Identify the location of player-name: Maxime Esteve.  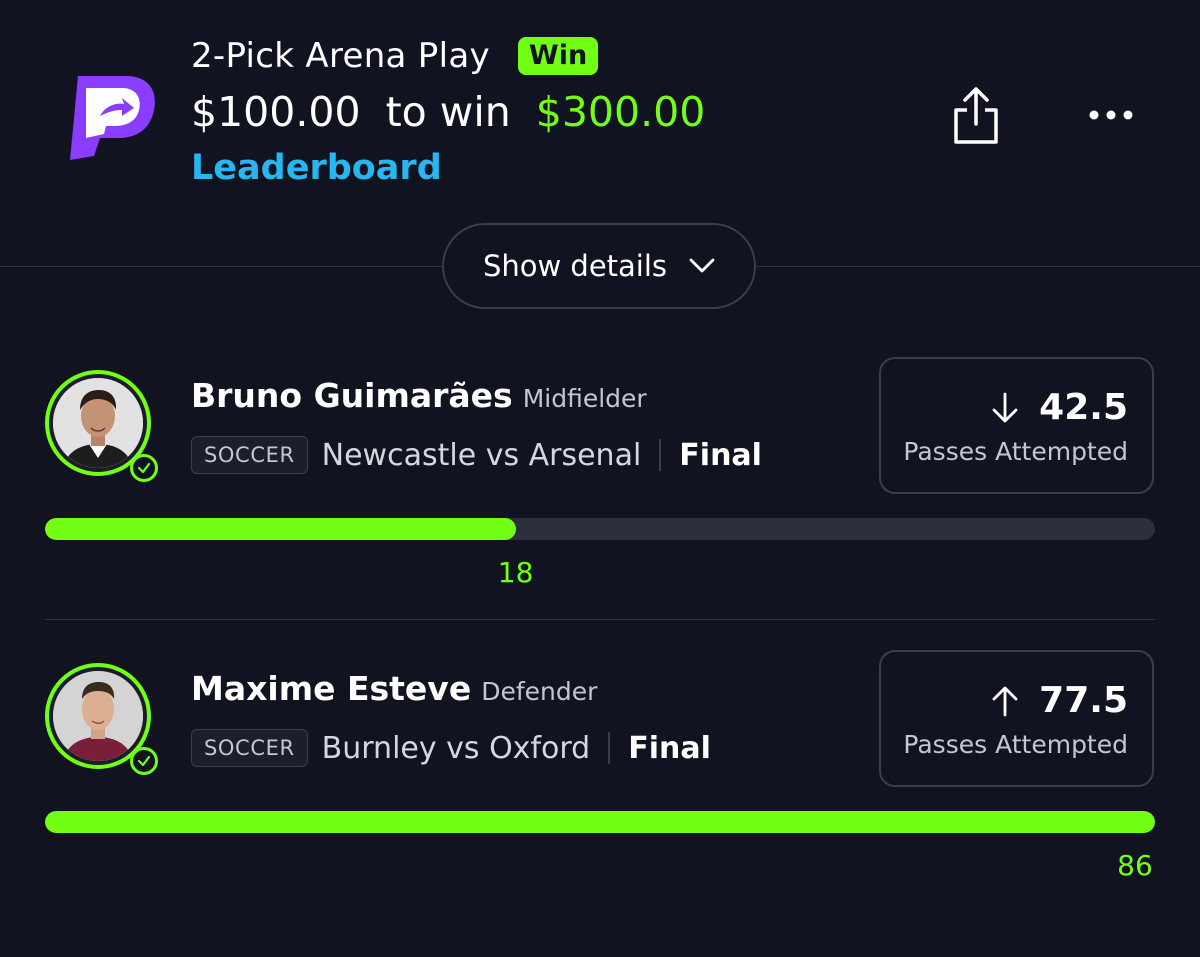
(331, 688).